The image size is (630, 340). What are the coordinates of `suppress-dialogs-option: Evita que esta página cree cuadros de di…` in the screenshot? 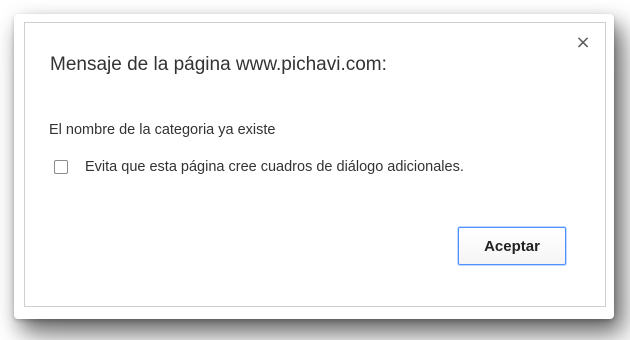 It's located at (259, 167).